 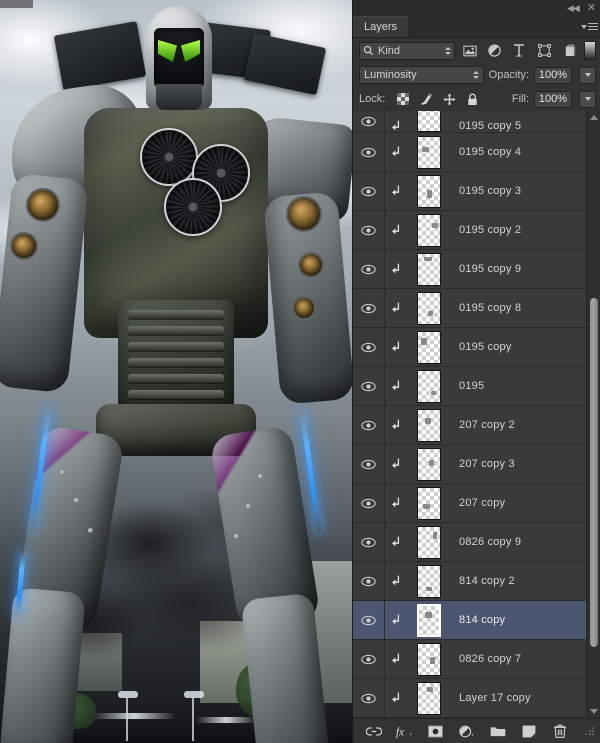 I want to click on lock-image-pixels-icon, so click(x=426, y=99).